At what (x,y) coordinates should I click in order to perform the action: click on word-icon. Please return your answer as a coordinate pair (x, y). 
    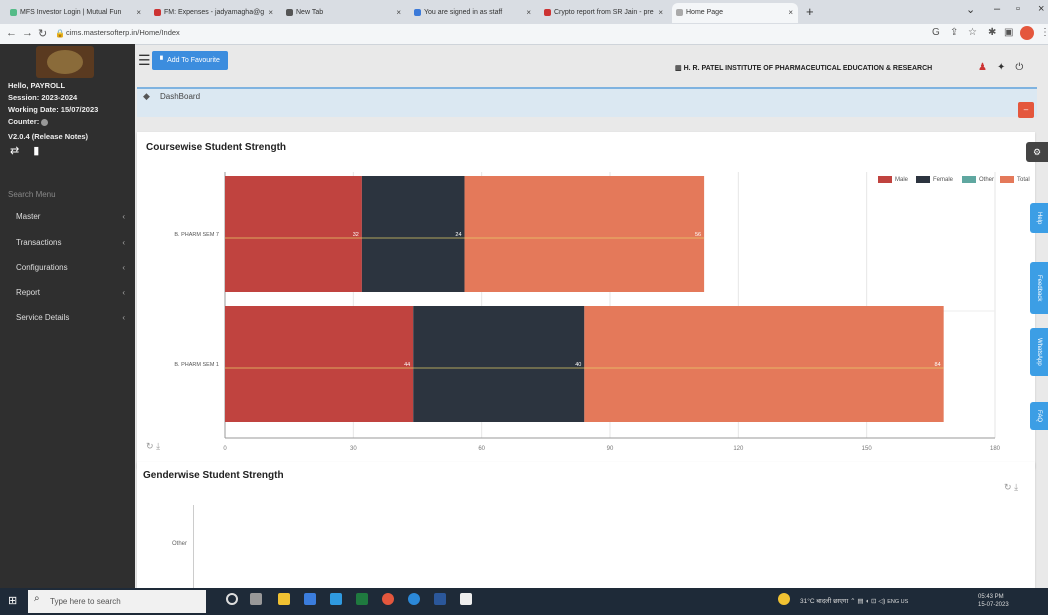
    Looking at the image, I should click on (440, 599).